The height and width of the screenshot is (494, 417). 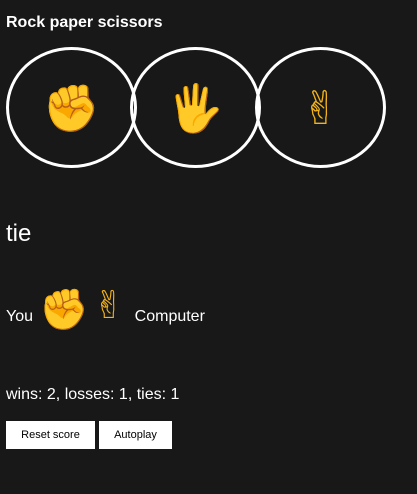 I want to click on scissors-button: ✌, so click(x=320, y=107).